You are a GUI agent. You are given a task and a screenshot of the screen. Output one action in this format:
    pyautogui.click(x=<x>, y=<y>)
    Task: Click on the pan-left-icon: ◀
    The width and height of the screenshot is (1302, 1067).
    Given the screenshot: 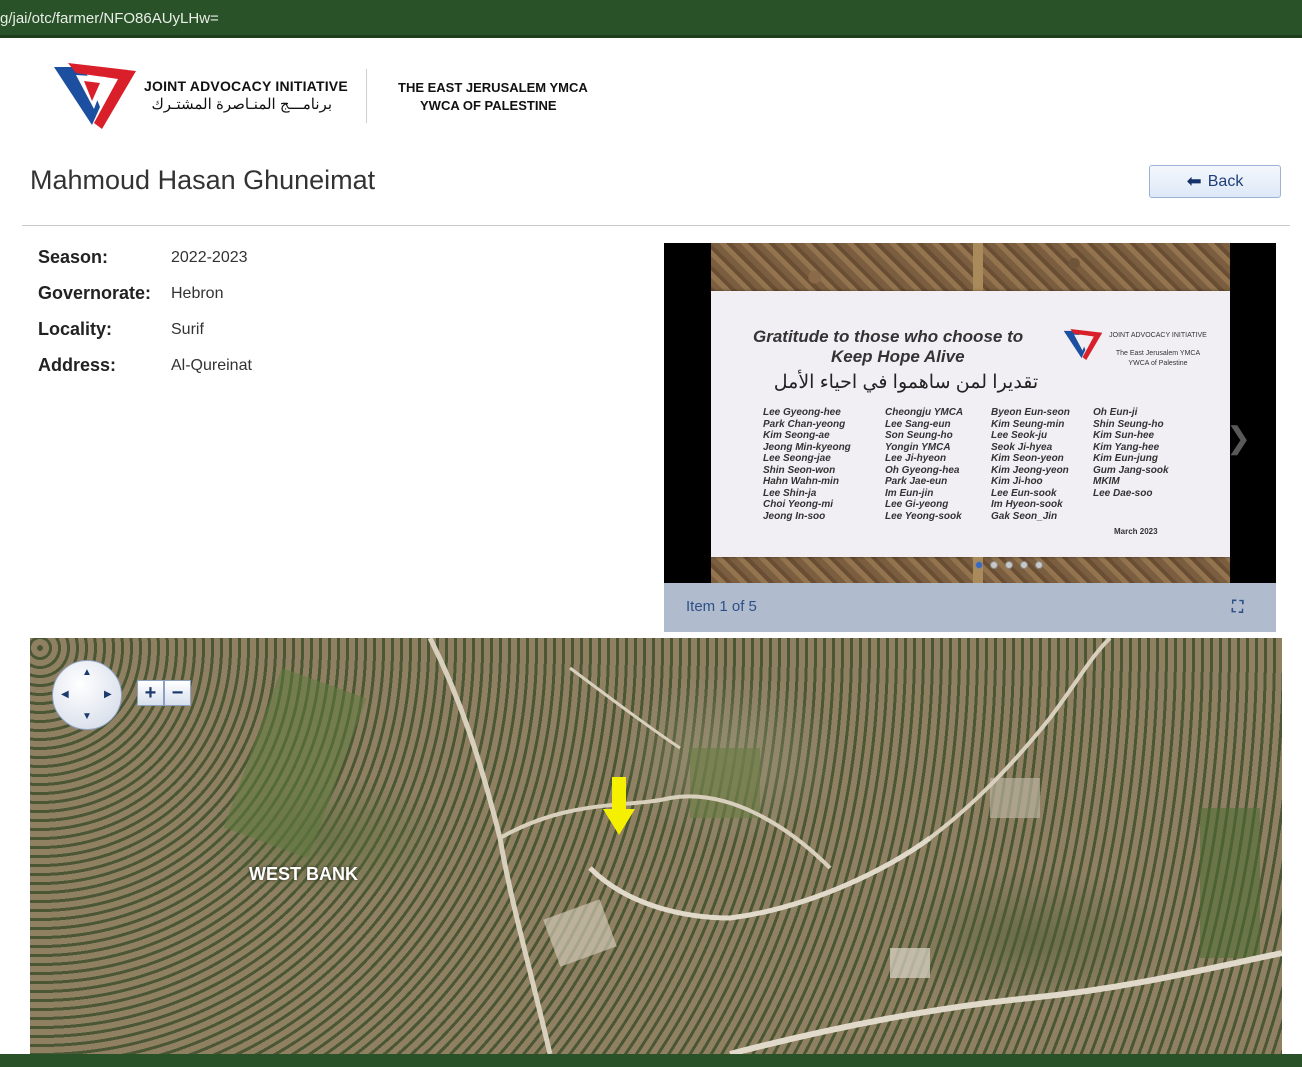 What is the action you would take?
    pyautogui.click(x=65, y=694)
    